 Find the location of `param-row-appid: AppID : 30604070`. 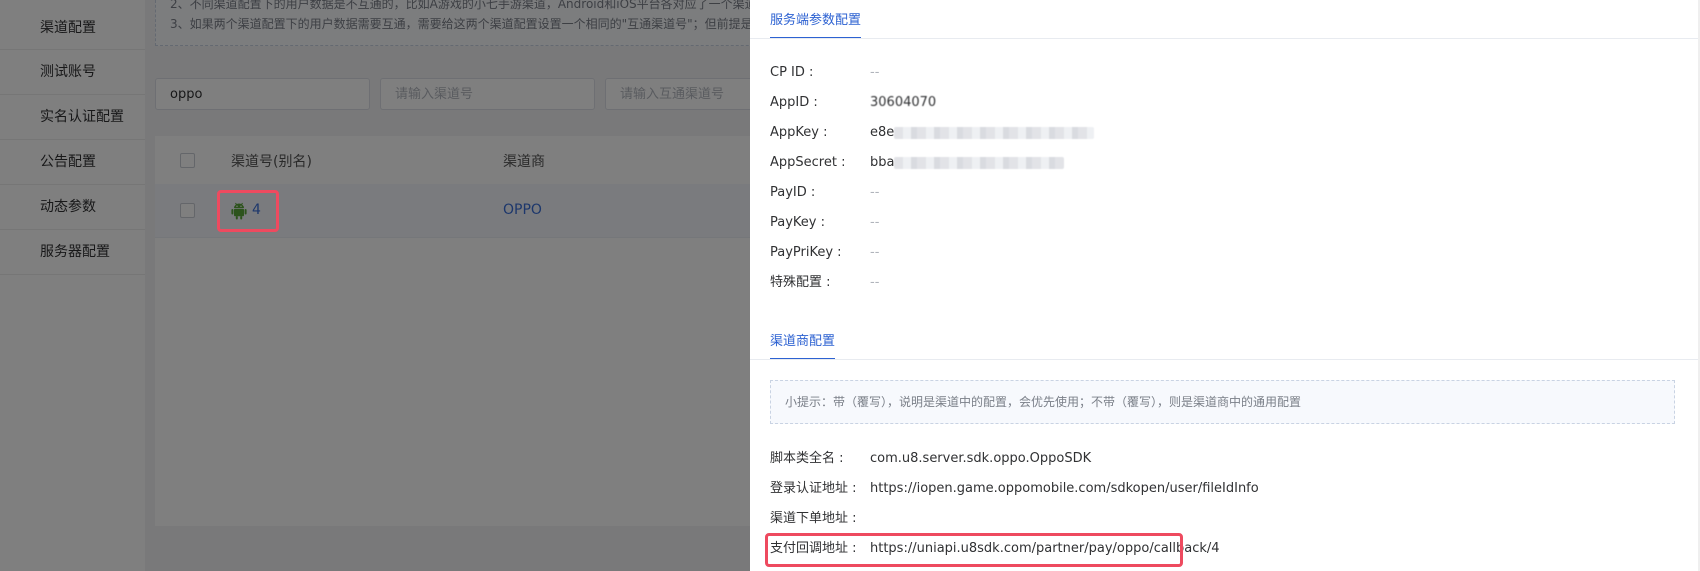

param-row-appid: AppID : 30604070 is located at coordinates (853, 103).